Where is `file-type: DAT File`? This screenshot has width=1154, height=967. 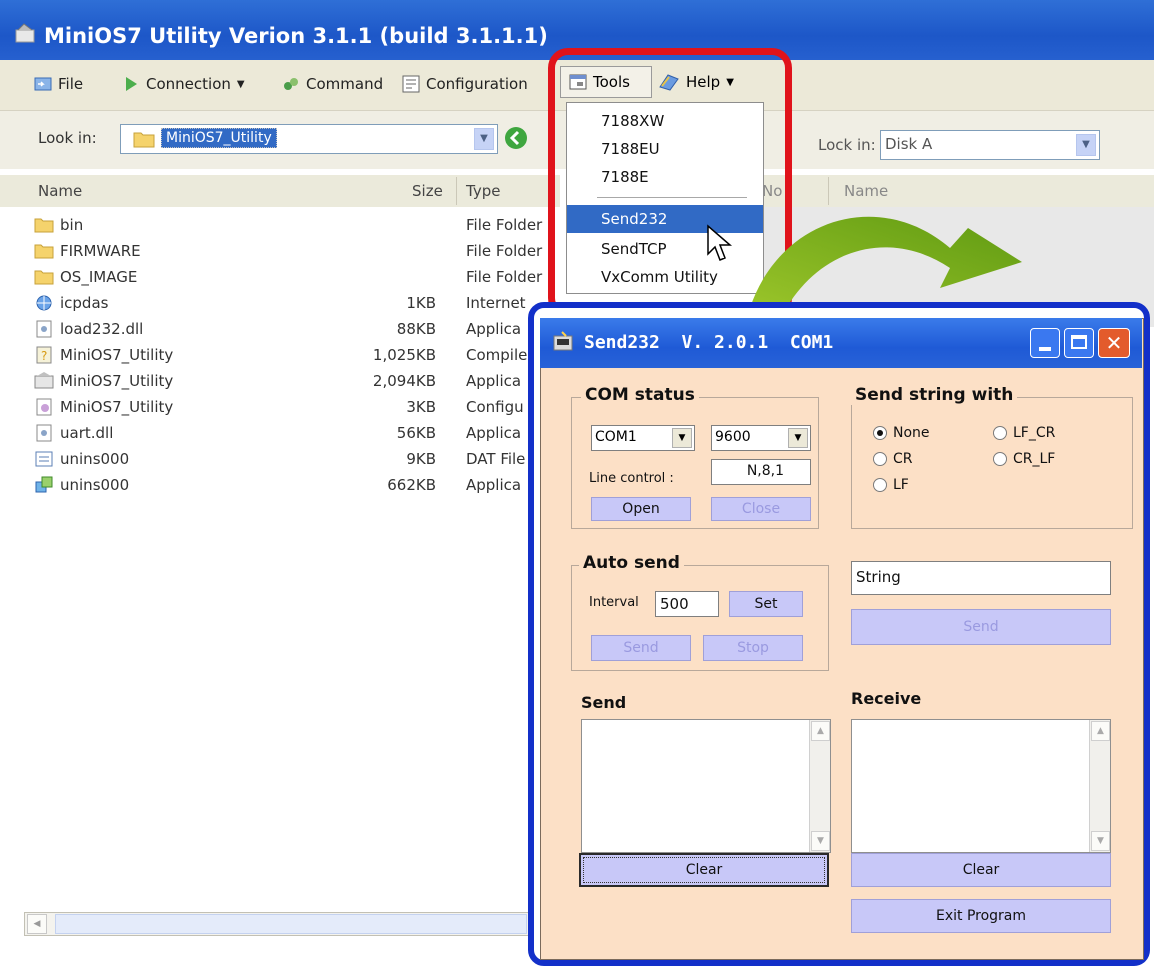 file-type: DAT File is located at coordinates (496, 459).